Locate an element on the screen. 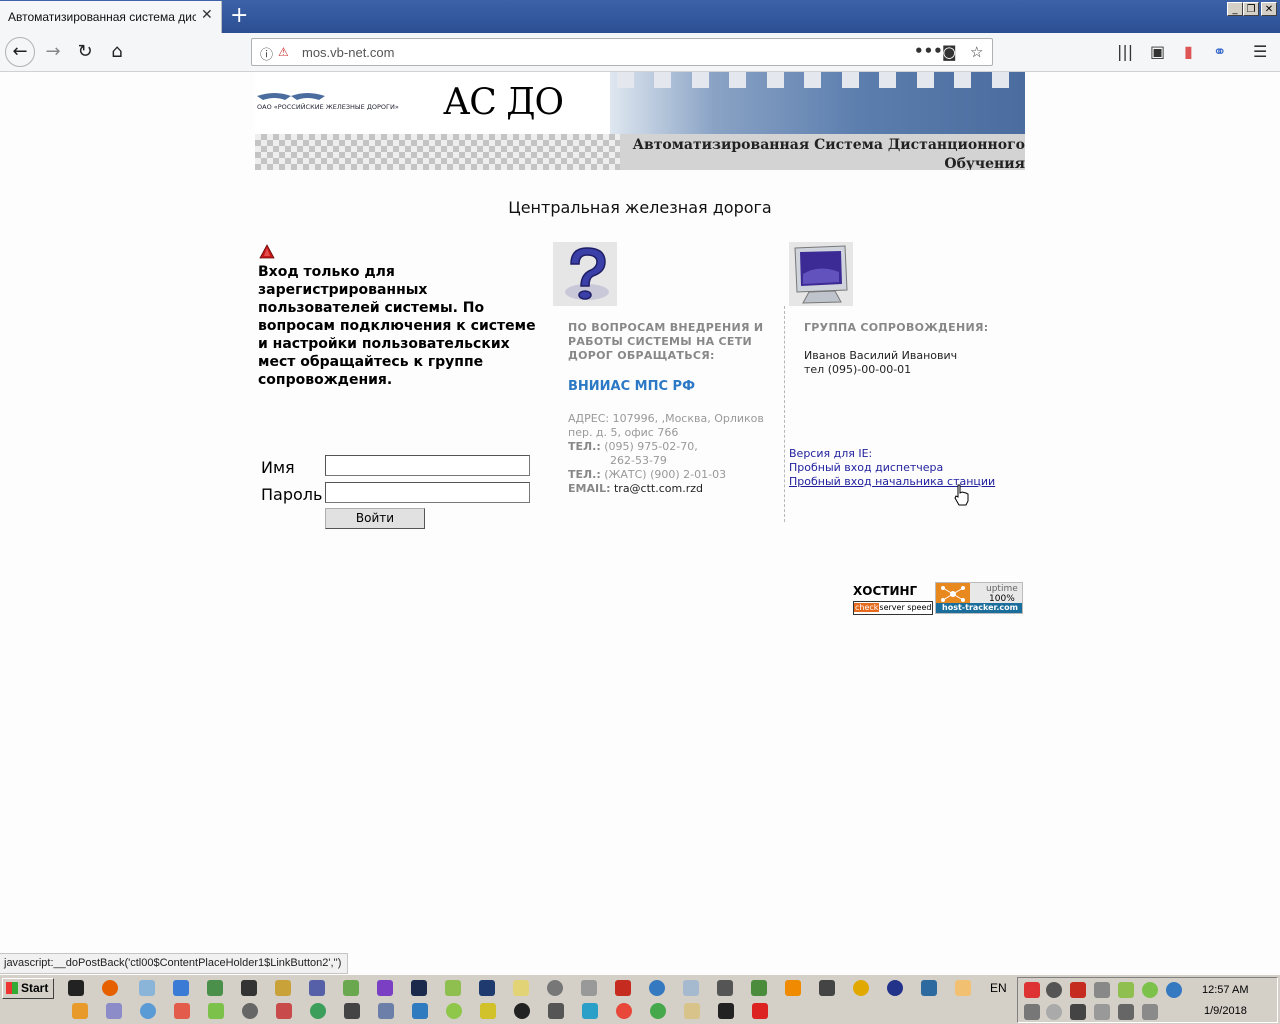  headphones-icon is located at coordinates (861, 988).